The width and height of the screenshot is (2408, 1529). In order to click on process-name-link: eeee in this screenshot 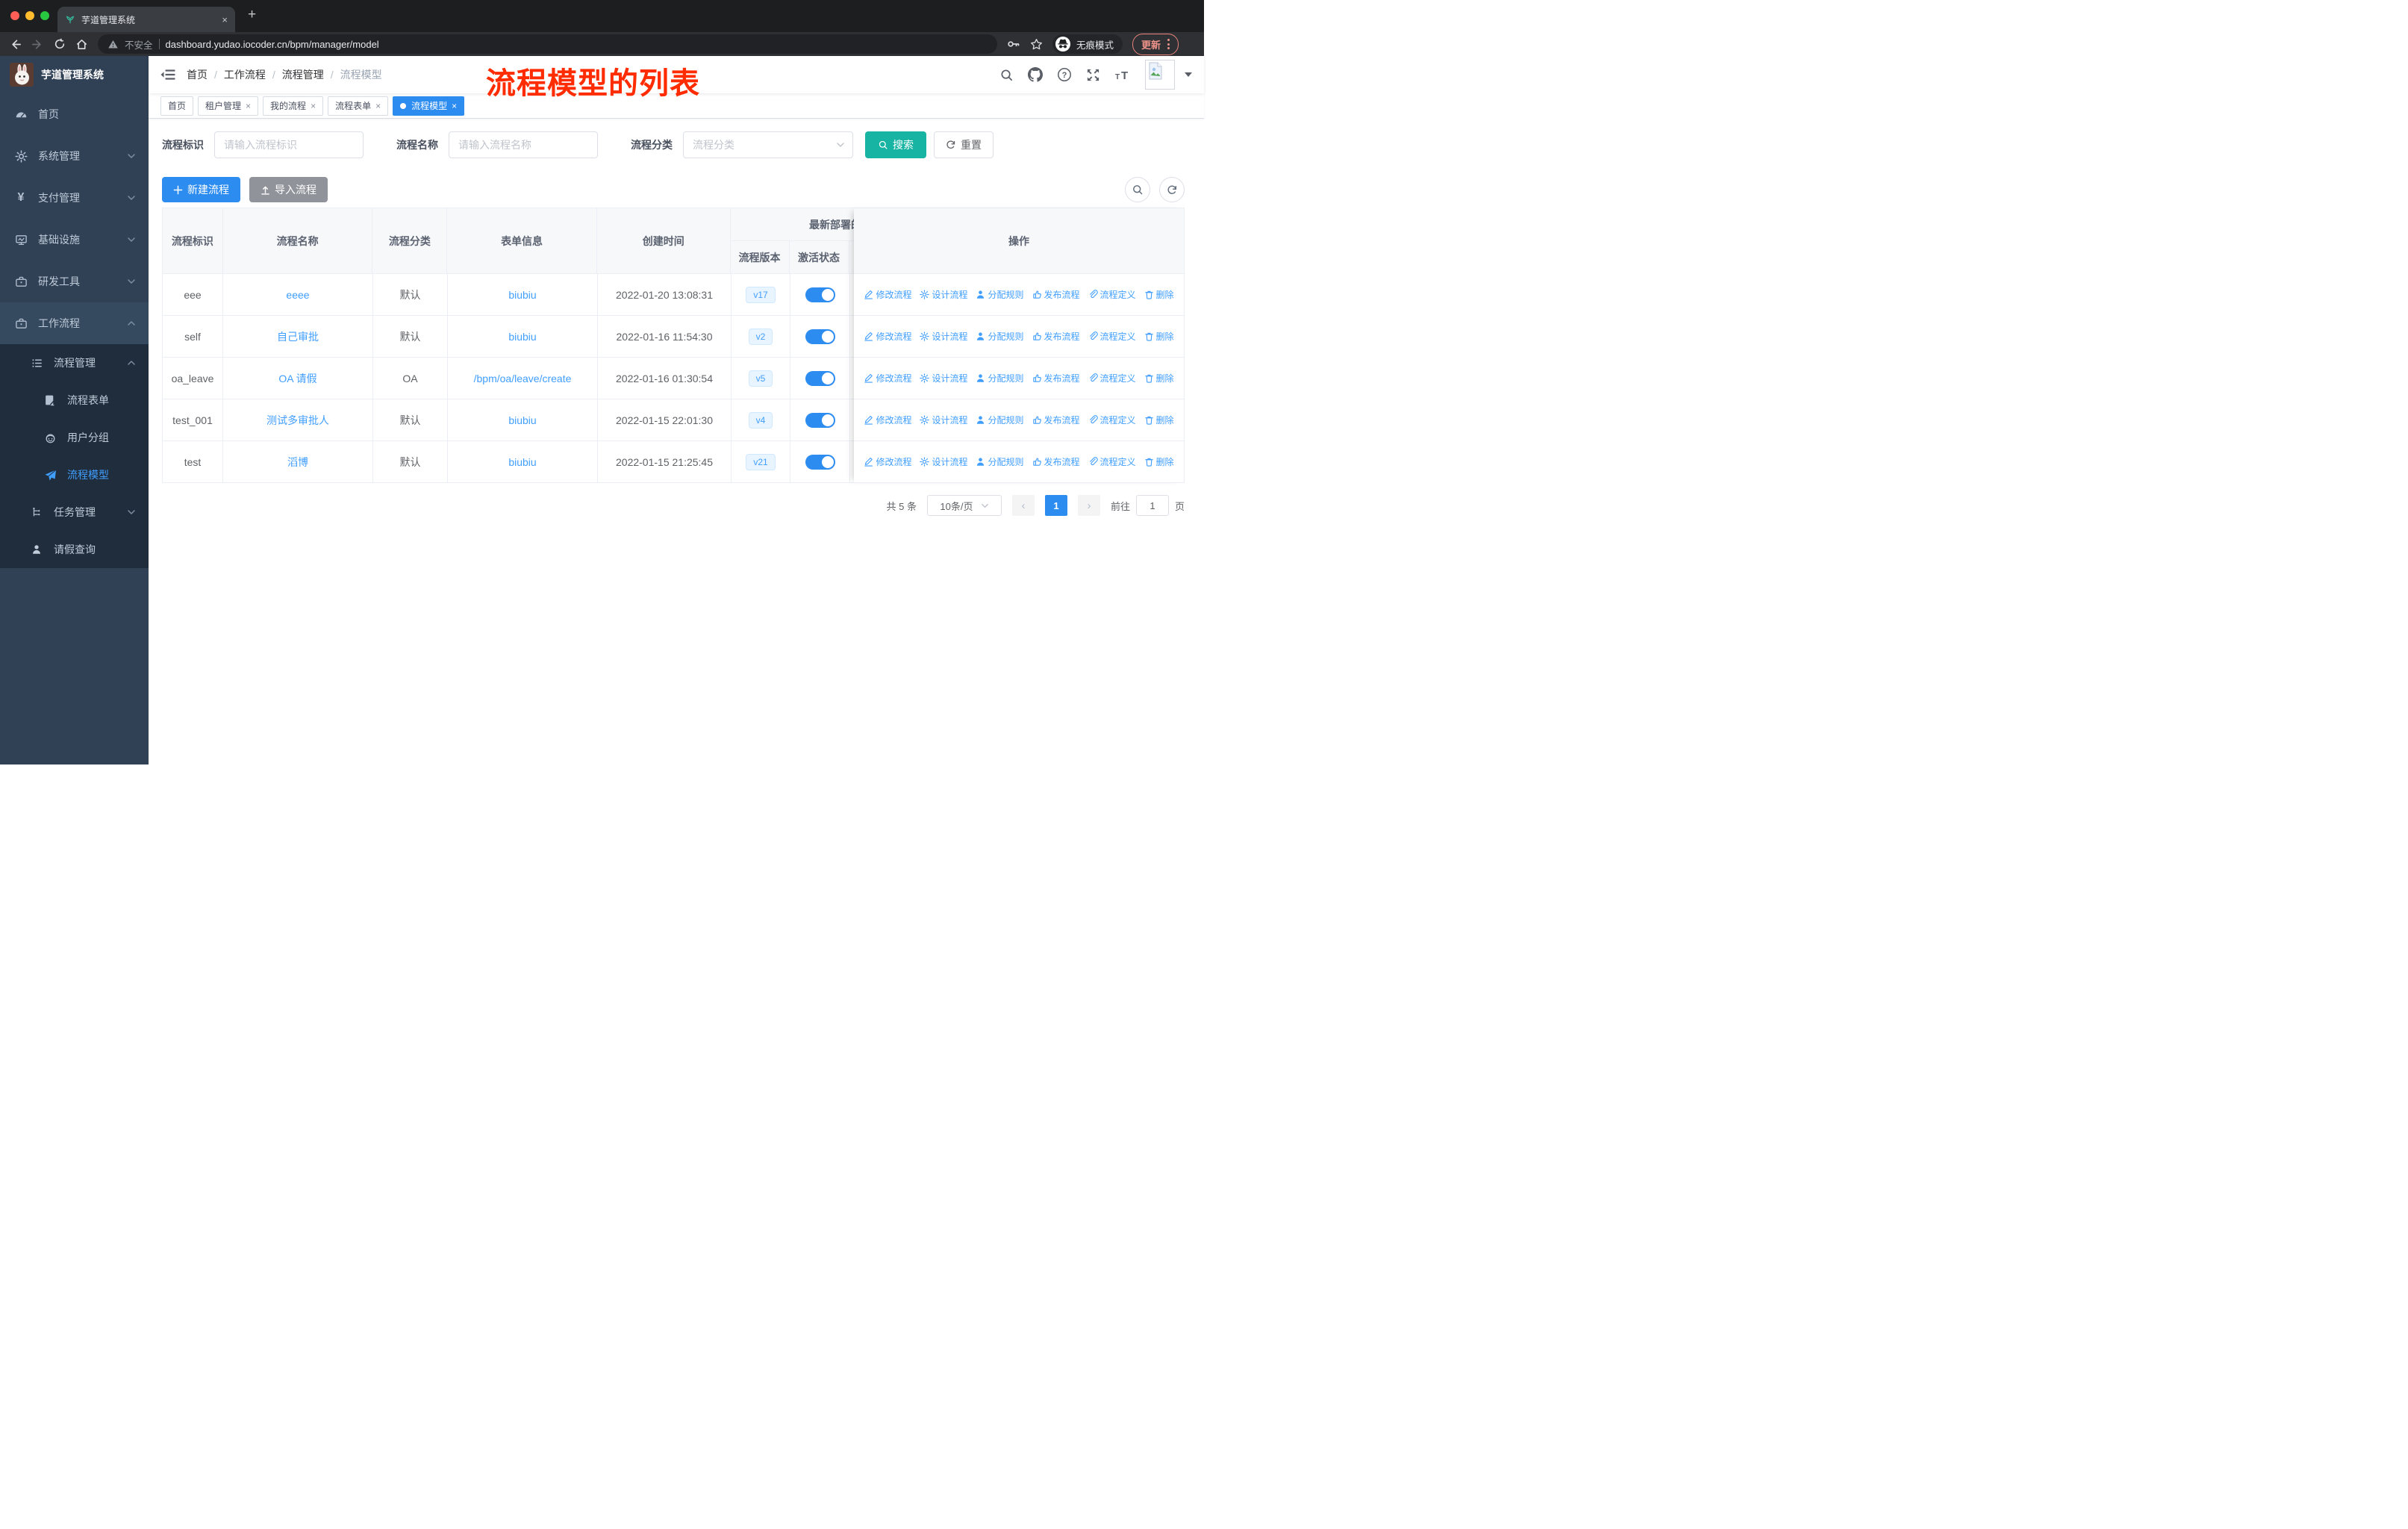, I will do `click(297, 295)`.